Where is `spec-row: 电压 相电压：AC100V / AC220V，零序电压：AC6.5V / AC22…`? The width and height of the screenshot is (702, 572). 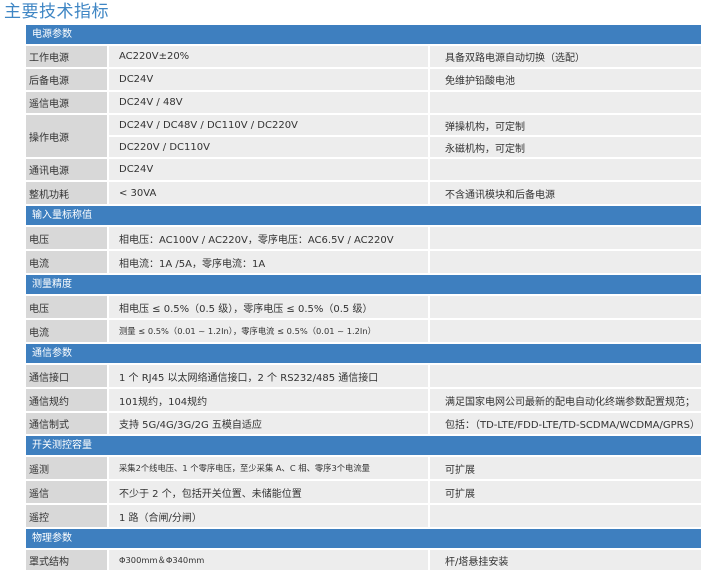
spec-row: 电压 相电压：AC100V / AC220V，零序电压：AC6.5V / AC22… is located at coordinates (363, 239).